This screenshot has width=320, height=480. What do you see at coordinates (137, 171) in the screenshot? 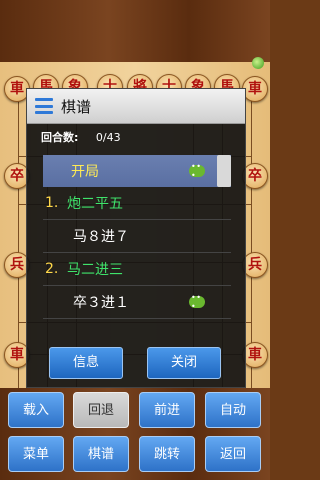
I see `list-item-opening: 开局` at bounding box center [137, 171].